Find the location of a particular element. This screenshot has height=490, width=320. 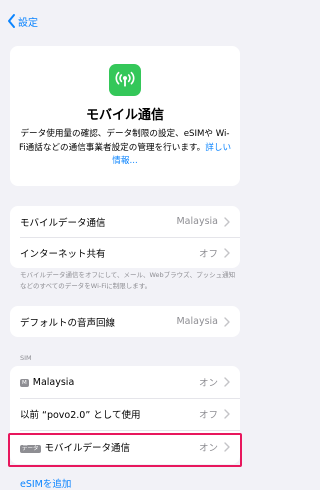

sim-badge: M is located at coordinates (24, 382).